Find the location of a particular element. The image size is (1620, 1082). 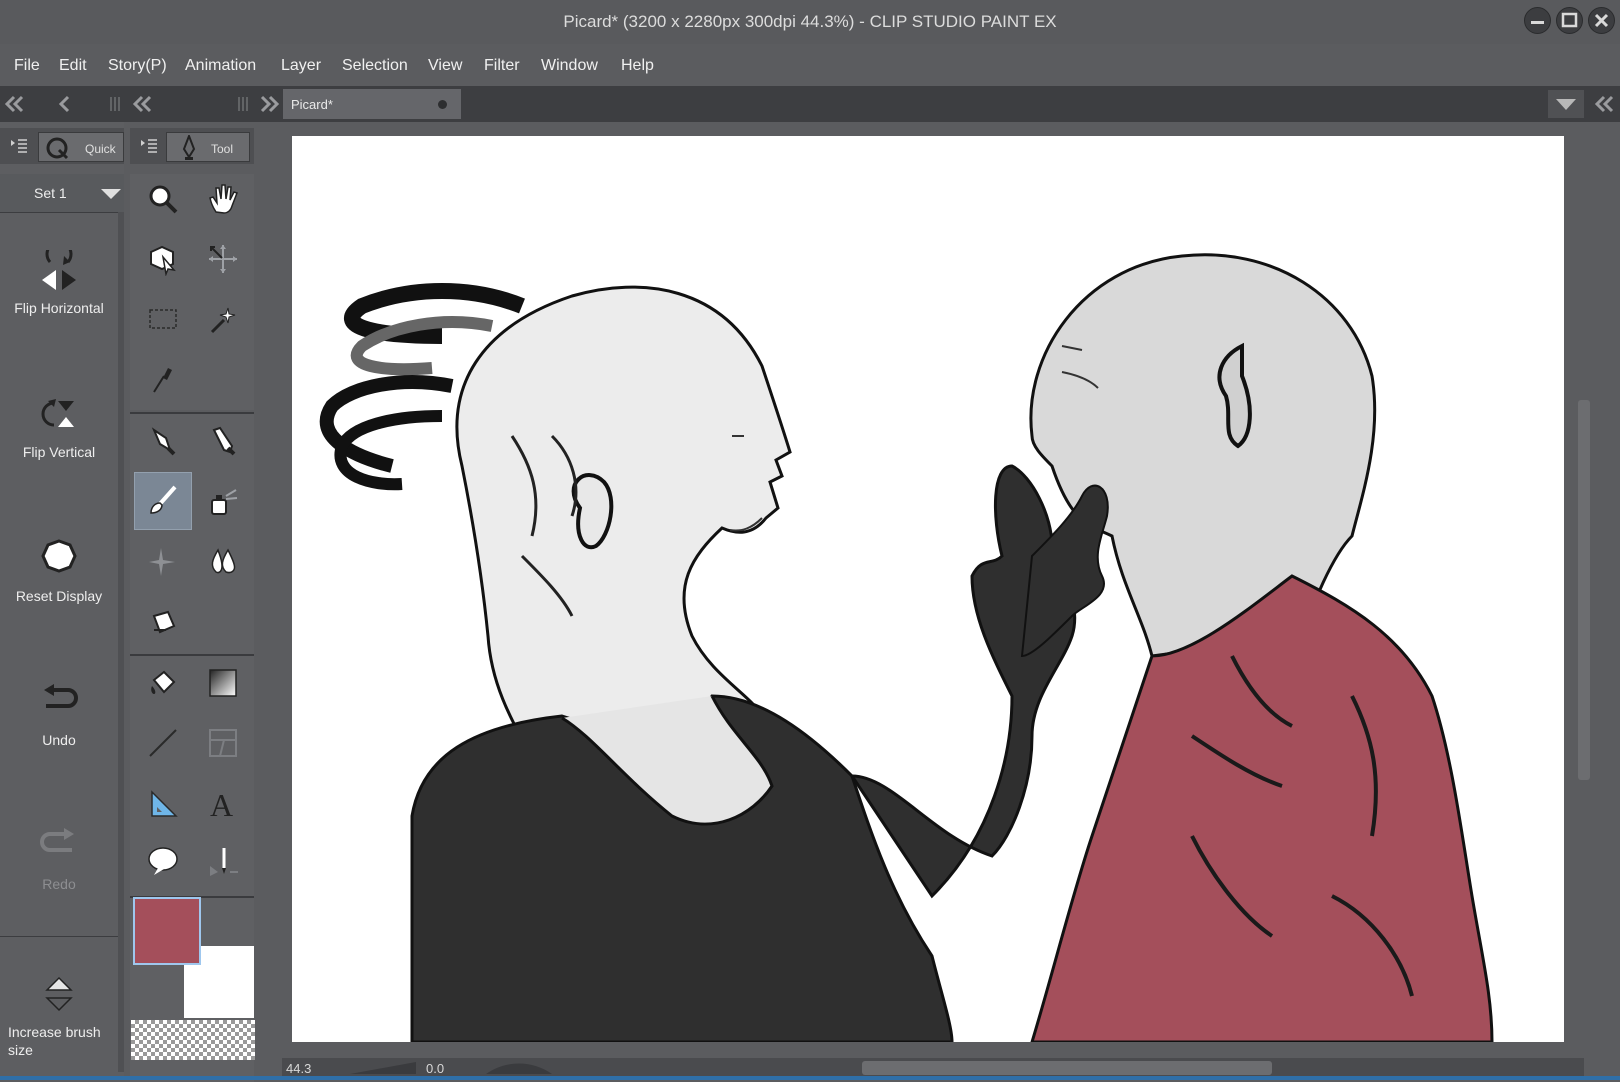

zoom-slider is located at coordinates (383, 1068).